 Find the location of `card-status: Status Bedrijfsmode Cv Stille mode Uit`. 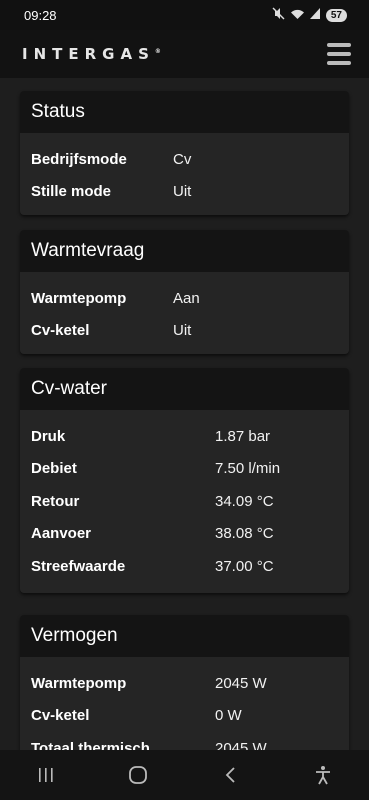

card-status: Status Bedrijfsmode Cv Stille mode Uit is located at coordinates (184, 153).